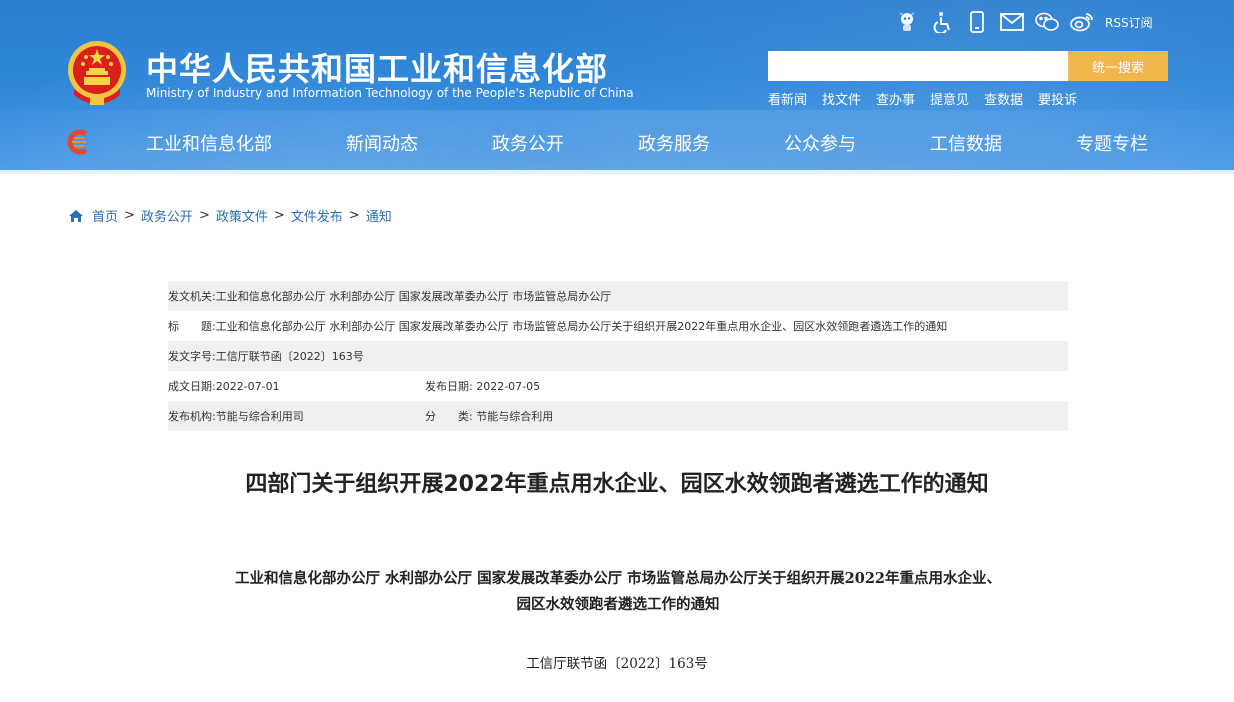 The image size is (1234, 702). What do you see at coordinates (674, 143) in the screenshot?
I see `nav-item-services: 政务服务` at bounding box center [674, 143].